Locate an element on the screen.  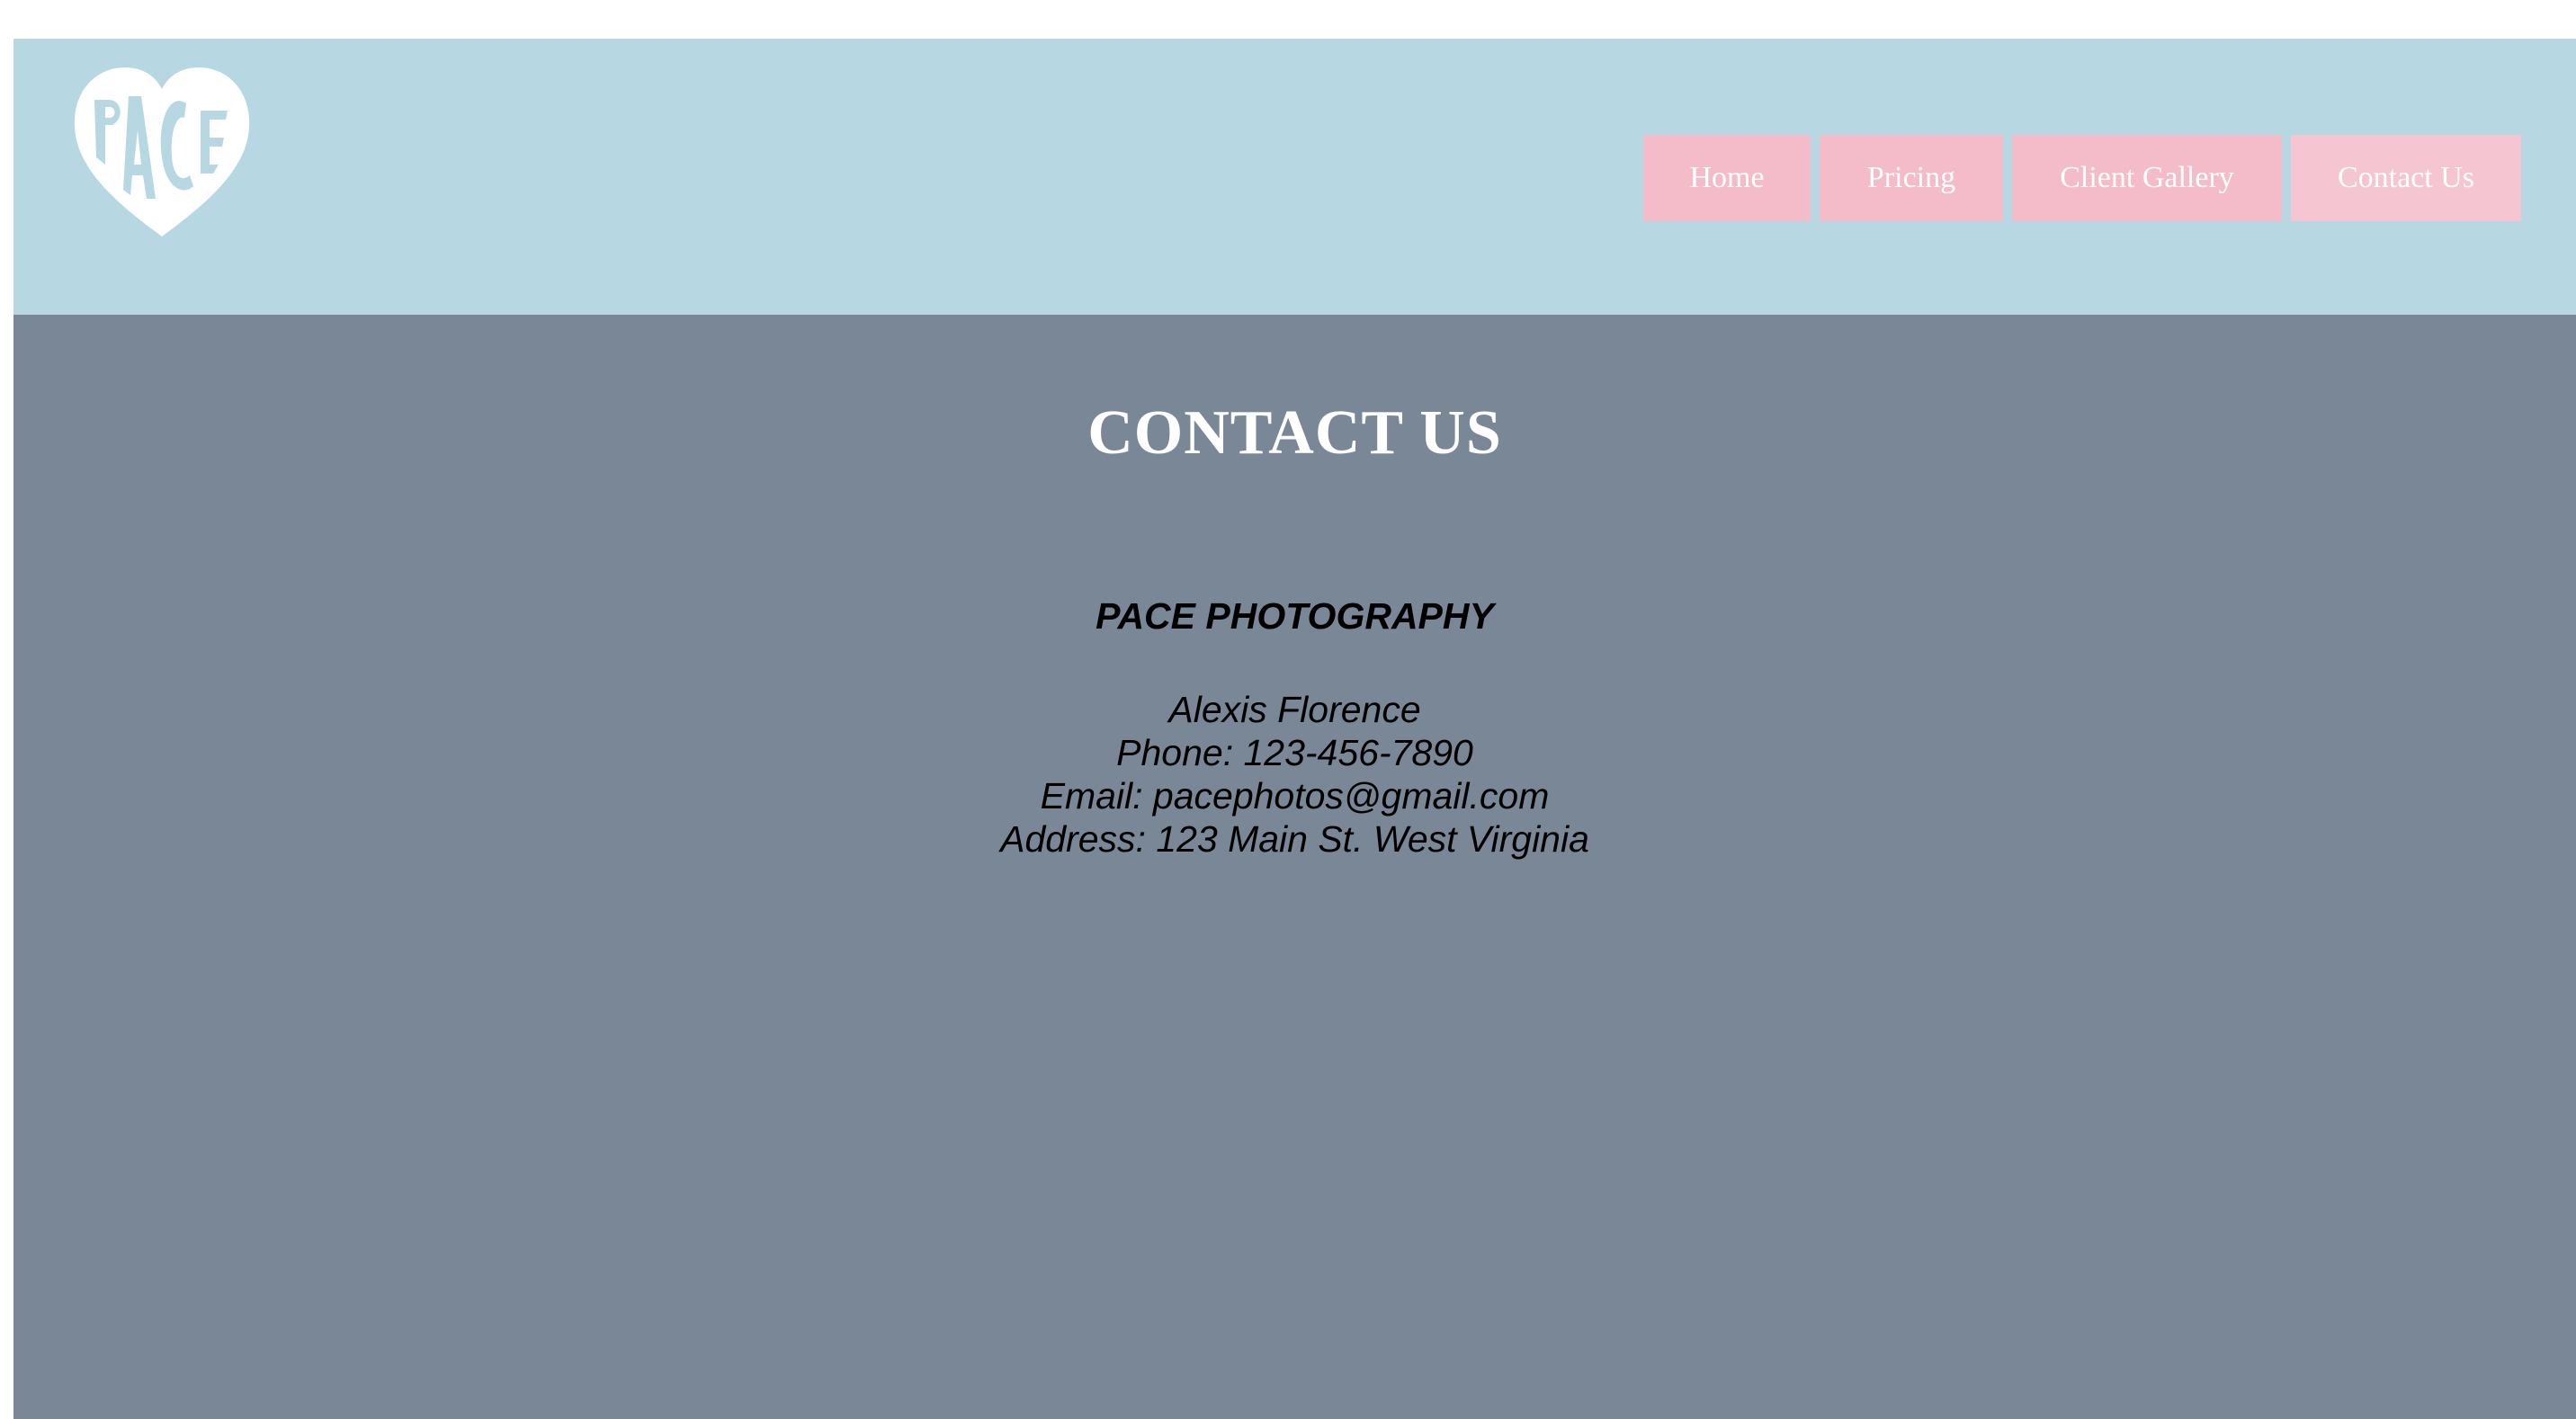
nav-contact-us-button: Contact Us is located at coordinates (2406, 178).